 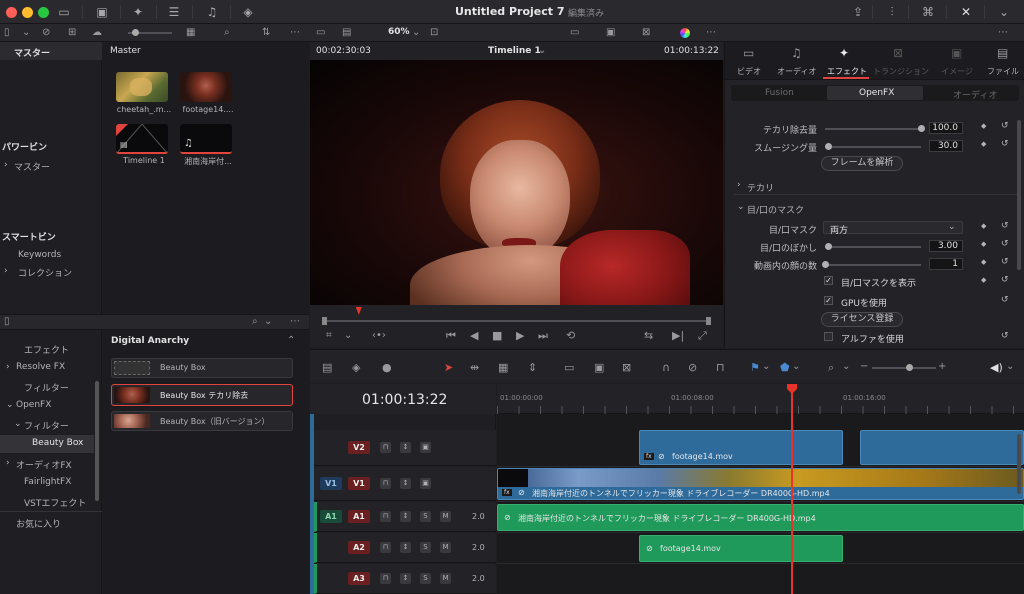 I want to click on track-name-v2: V2, so click(x=359, y=447).